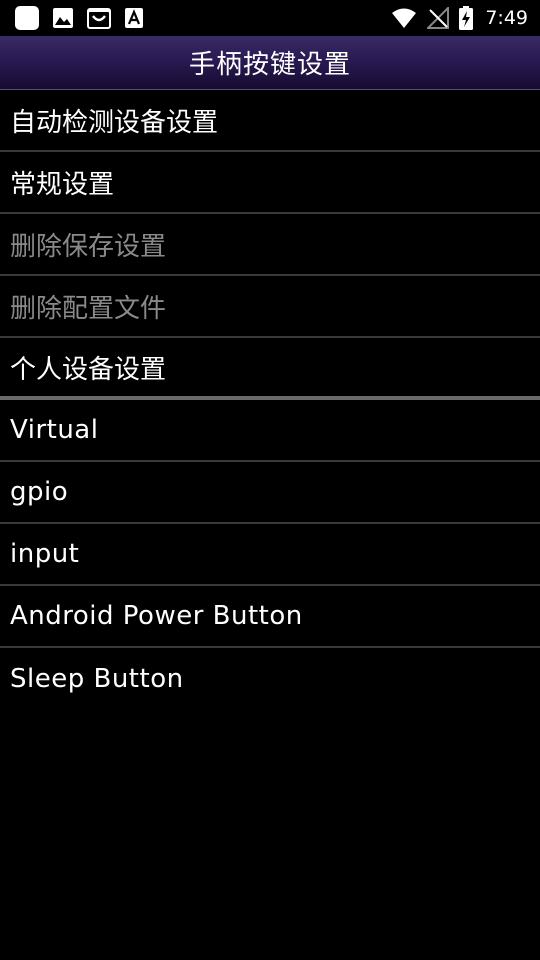 The image size is (540, 960). What do you see at coordinates (438, 18) in the screenshot?
I see `no-signal-icon` at bounding box center [438, 18].